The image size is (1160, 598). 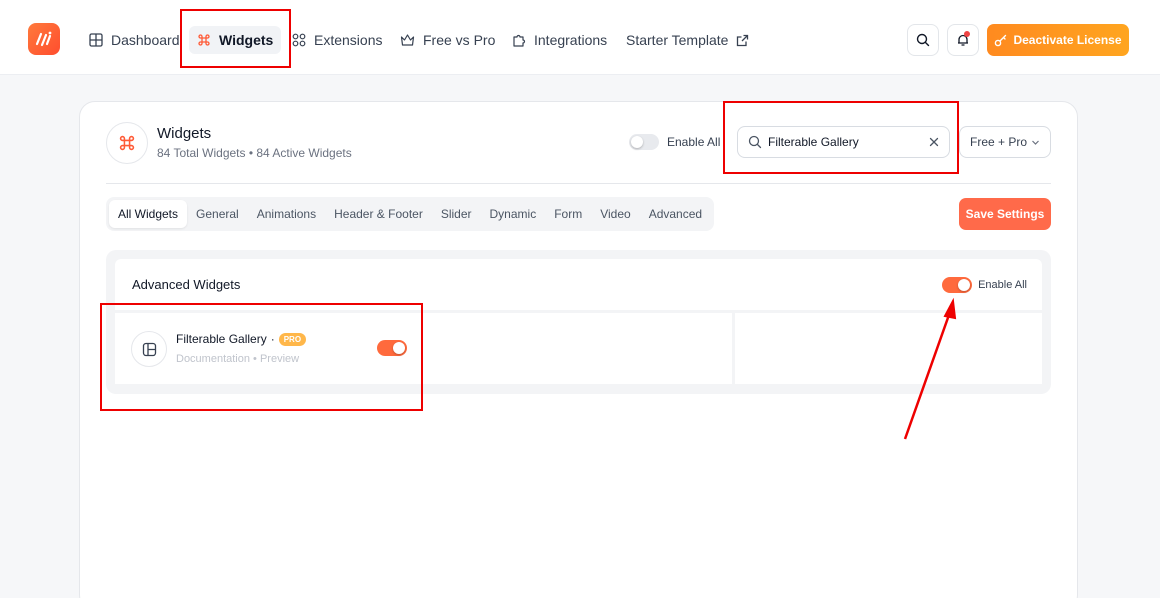 What do you see at coordinates (930, 368) in the screenshot?
I see `annotation-arrow` at bounding box center [930, 368].